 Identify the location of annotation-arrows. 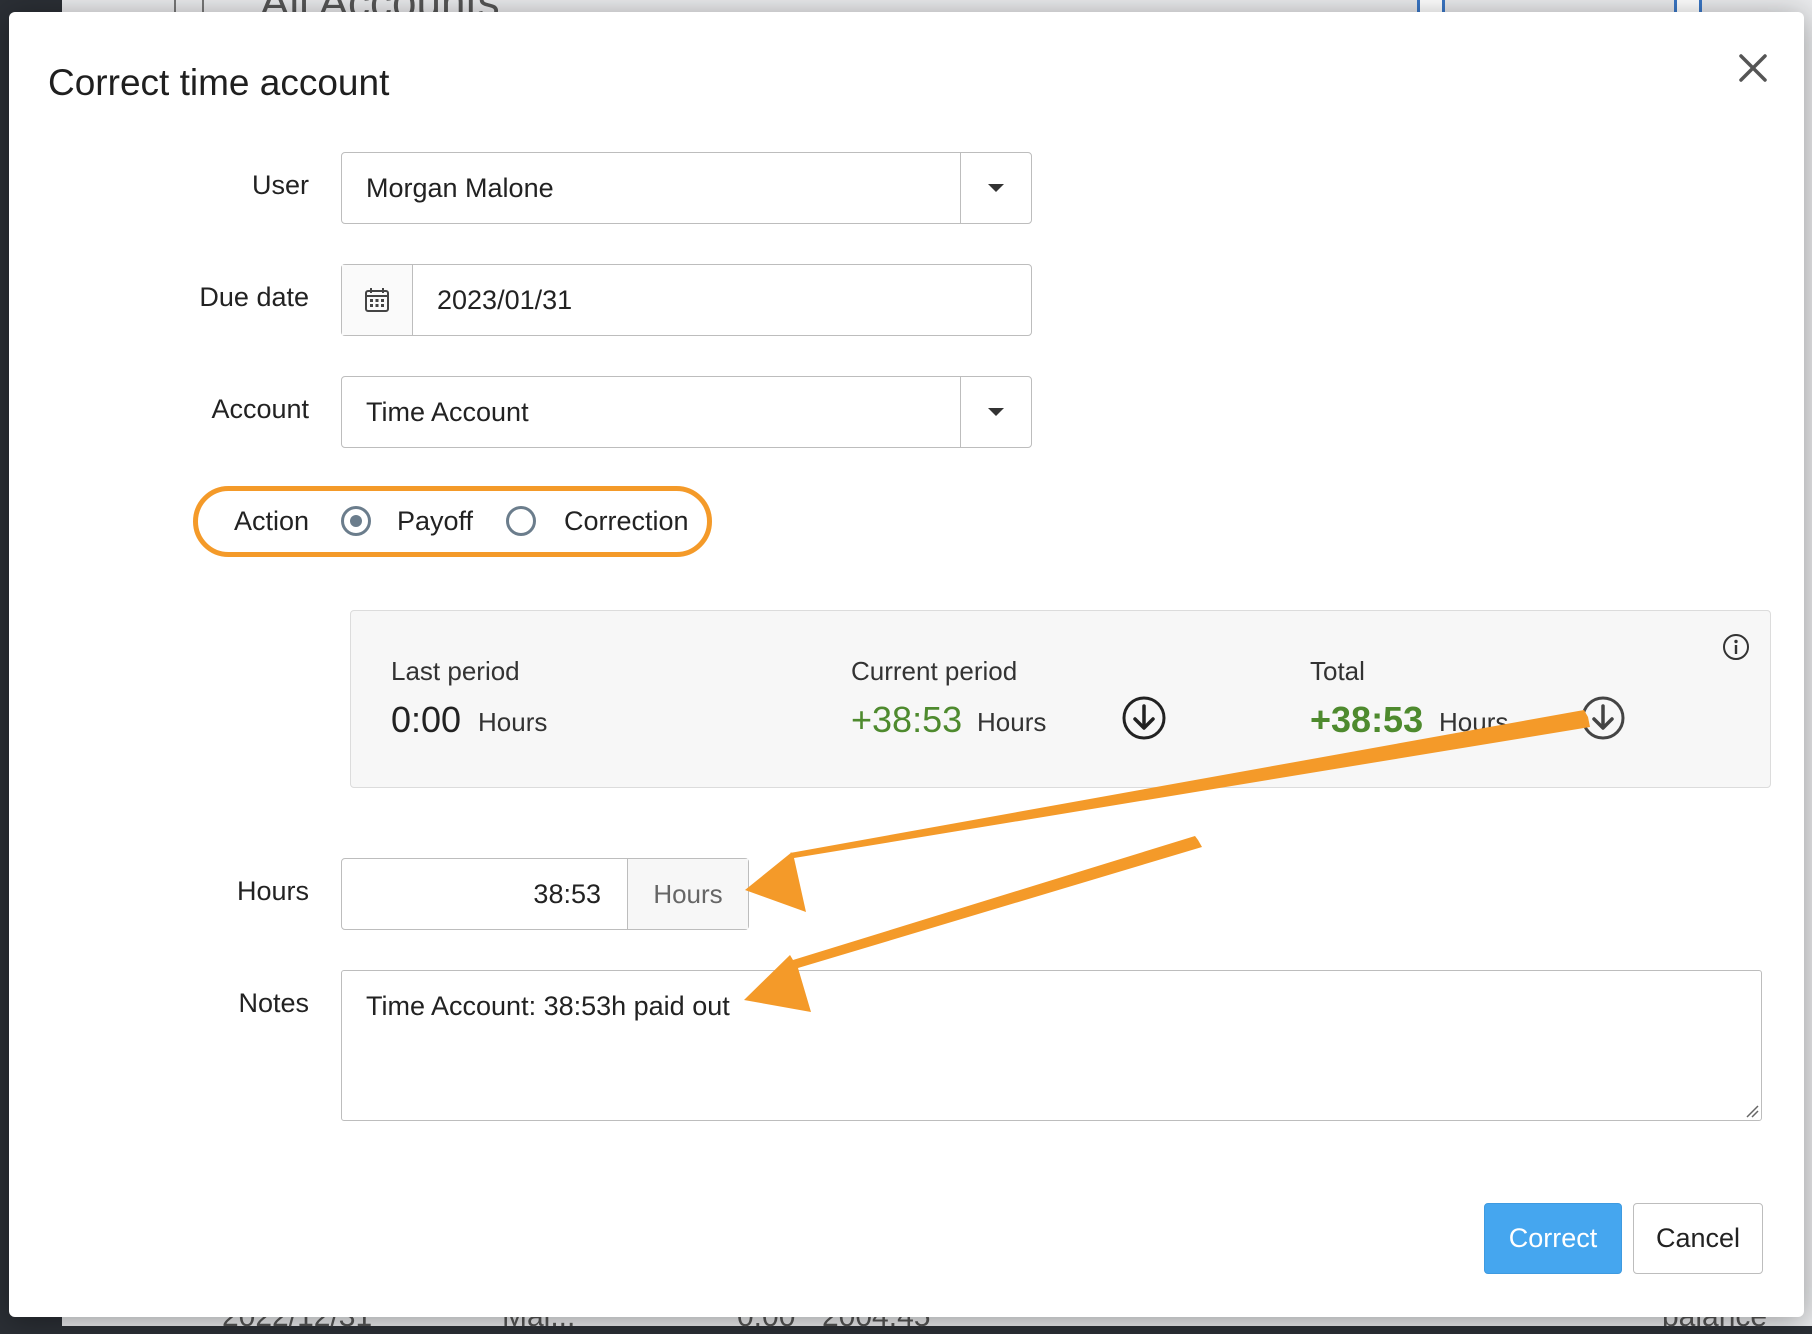
(1167, 861).